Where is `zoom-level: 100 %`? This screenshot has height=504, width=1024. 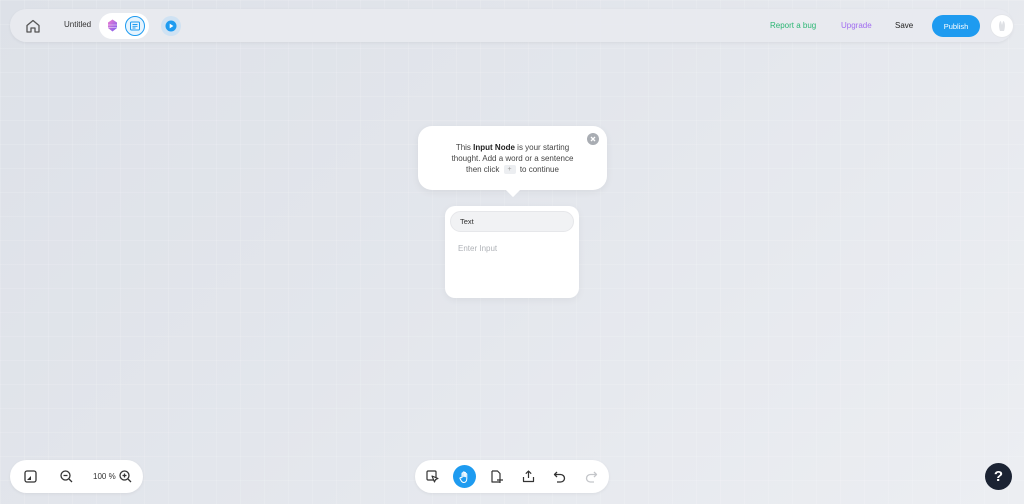 zoom-level: 100 % is located at coordinates (104, 476).